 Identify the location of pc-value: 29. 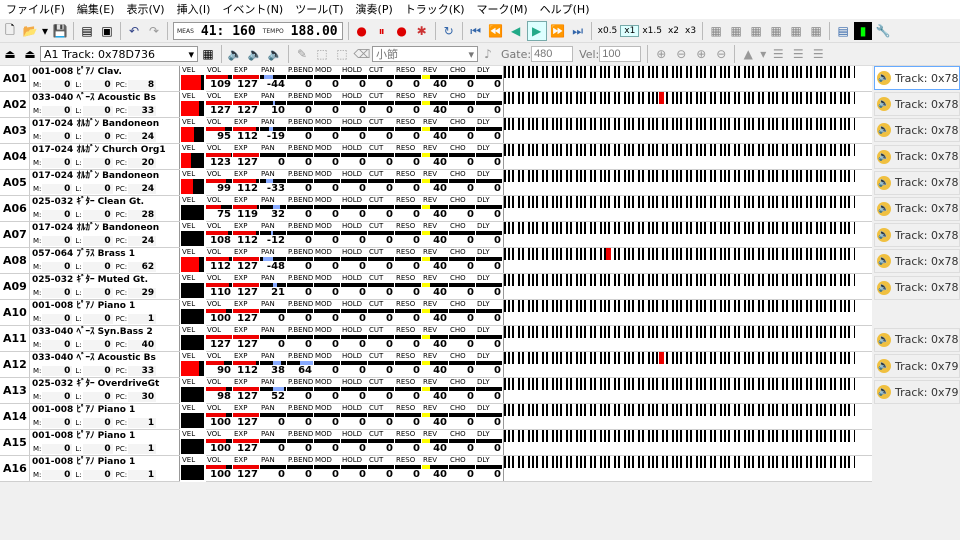
(142, 293).